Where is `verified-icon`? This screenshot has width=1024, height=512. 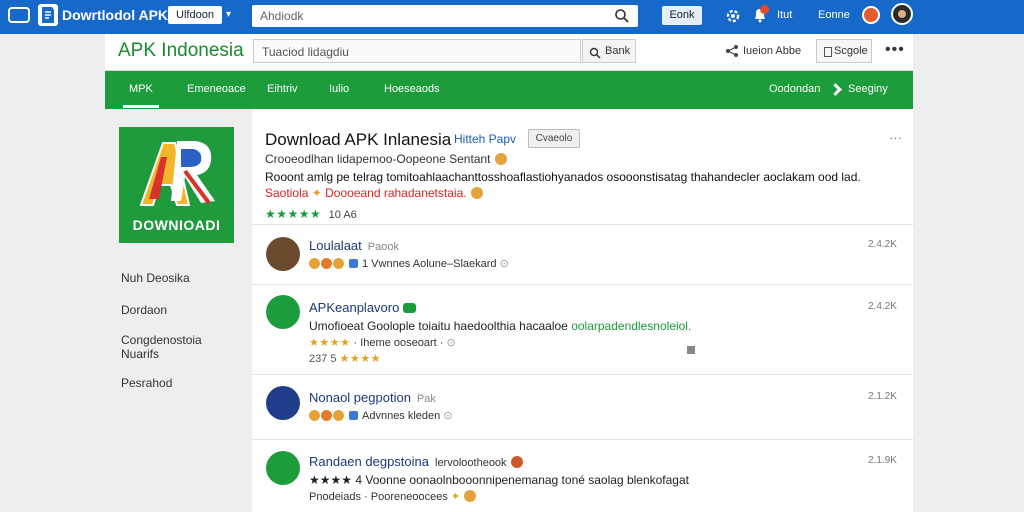 verified-icon is located at coordinates (410, 308).